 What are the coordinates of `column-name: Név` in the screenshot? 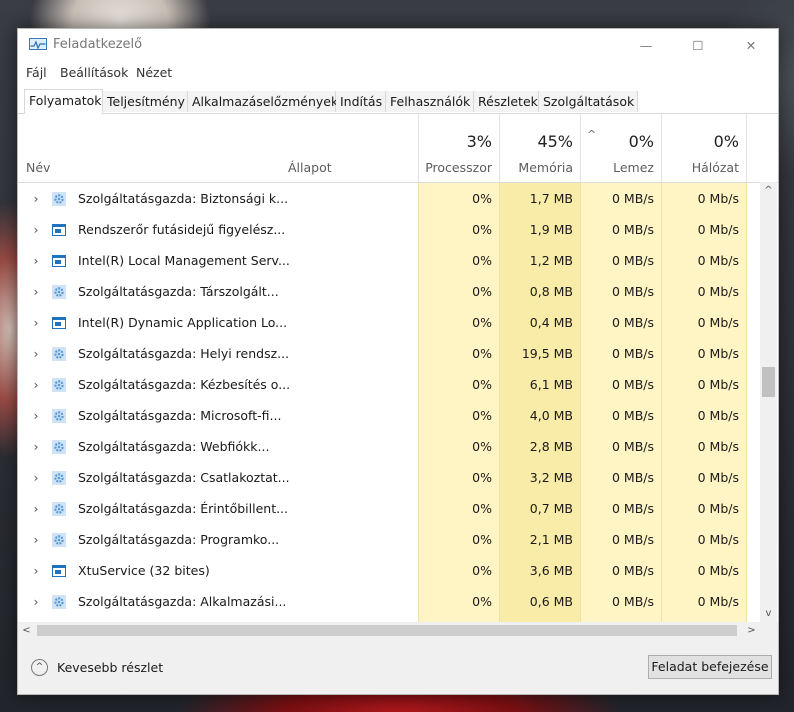 It's located at (148, 148).